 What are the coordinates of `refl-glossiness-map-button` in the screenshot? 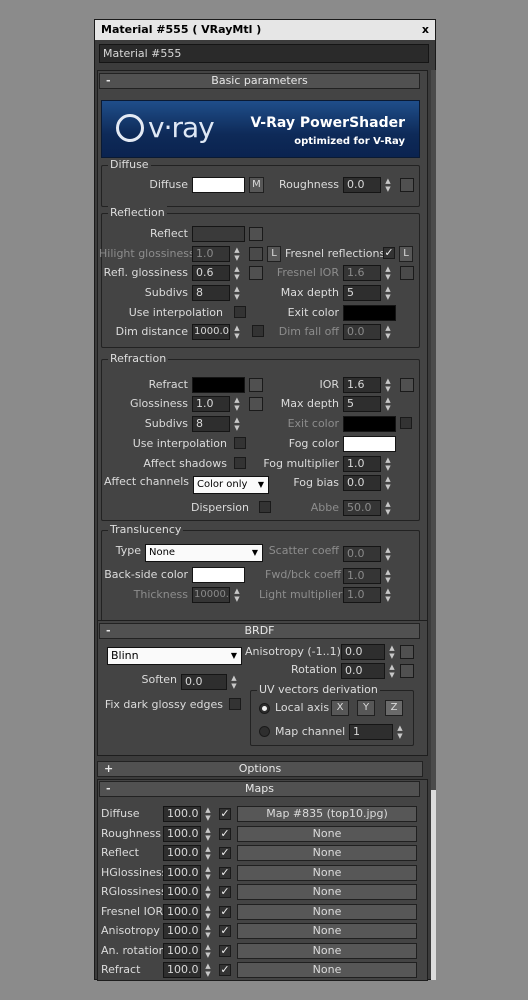 It's located at (256, 273).